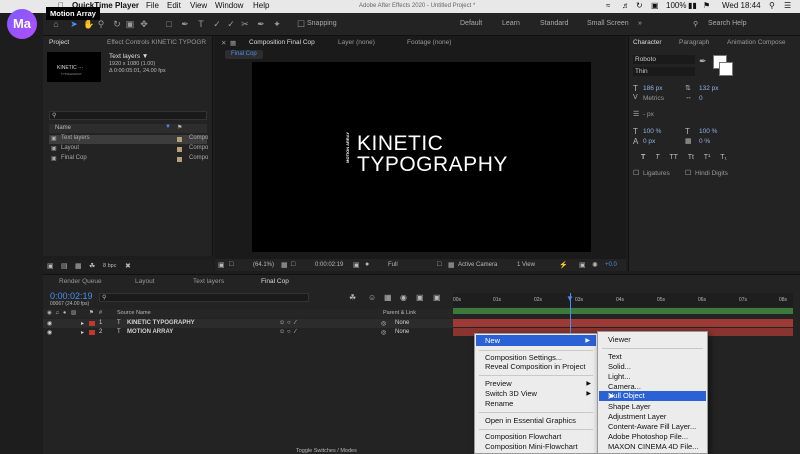 This screenshot has width=800, height=454. Describe the element at coordinates (161, 323) in the screenshot. I see `layer-name: KINETIC TYPOGRAPHY` at that location.